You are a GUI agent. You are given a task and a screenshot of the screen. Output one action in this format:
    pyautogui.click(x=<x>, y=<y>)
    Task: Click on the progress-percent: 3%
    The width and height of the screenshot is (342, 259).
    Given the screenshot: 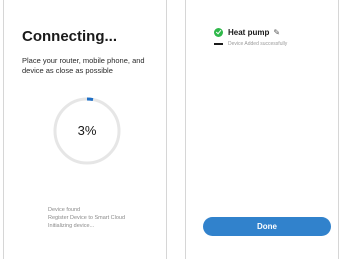 What is the action you would take?
    pyautogui.click(x=87, y=130)
    